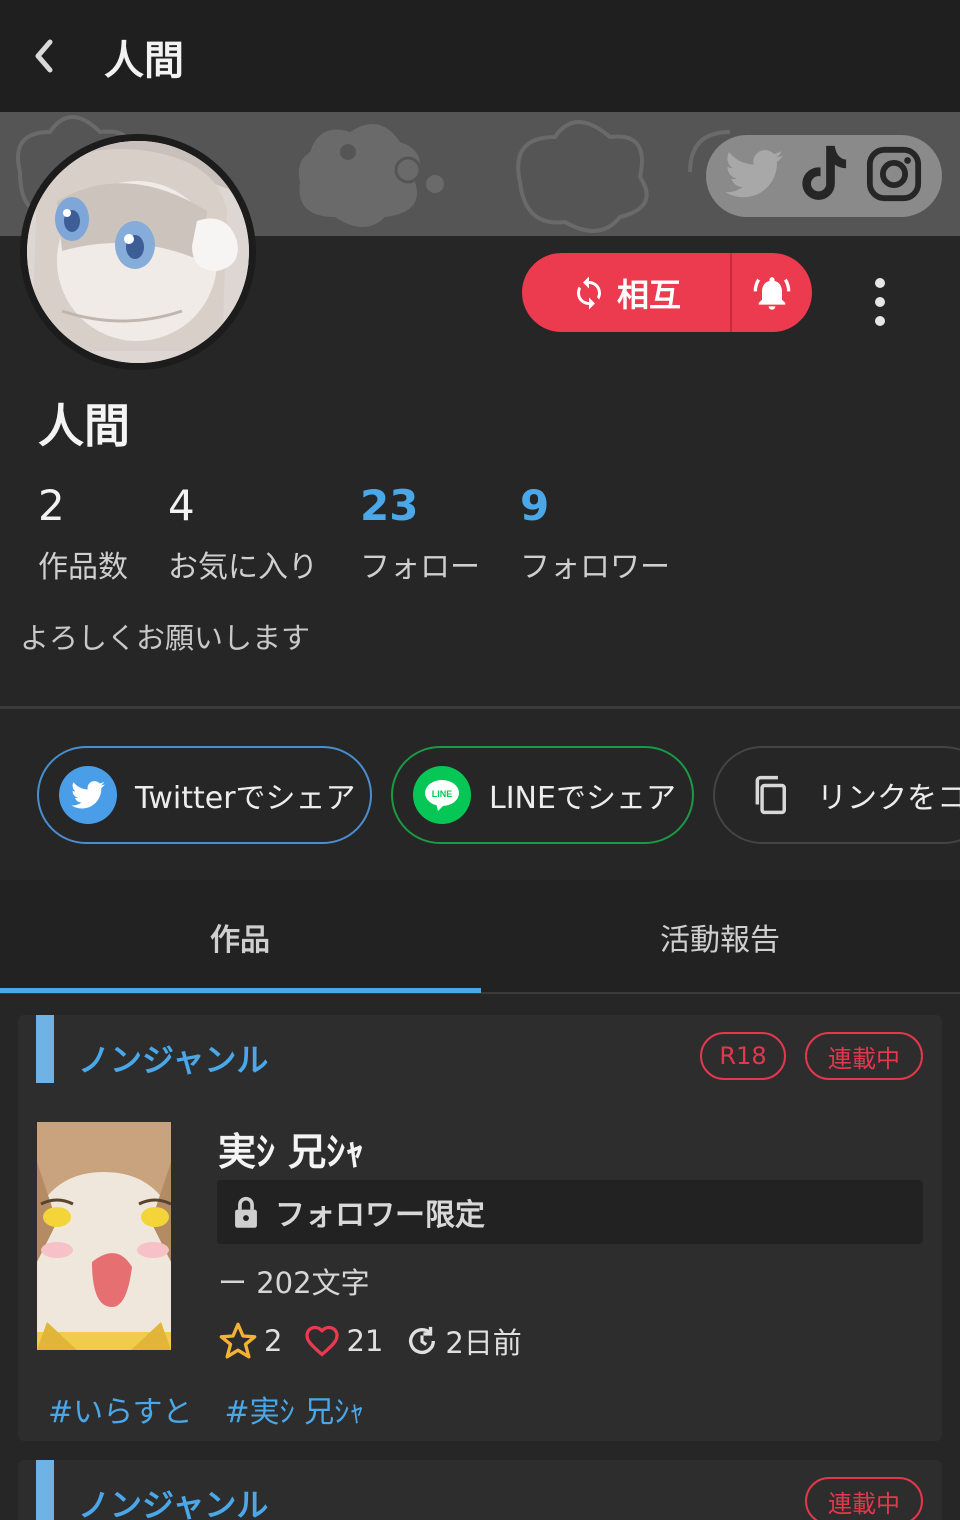  I want to click on share-line-label: LINEでシェア, so click(582, 798).